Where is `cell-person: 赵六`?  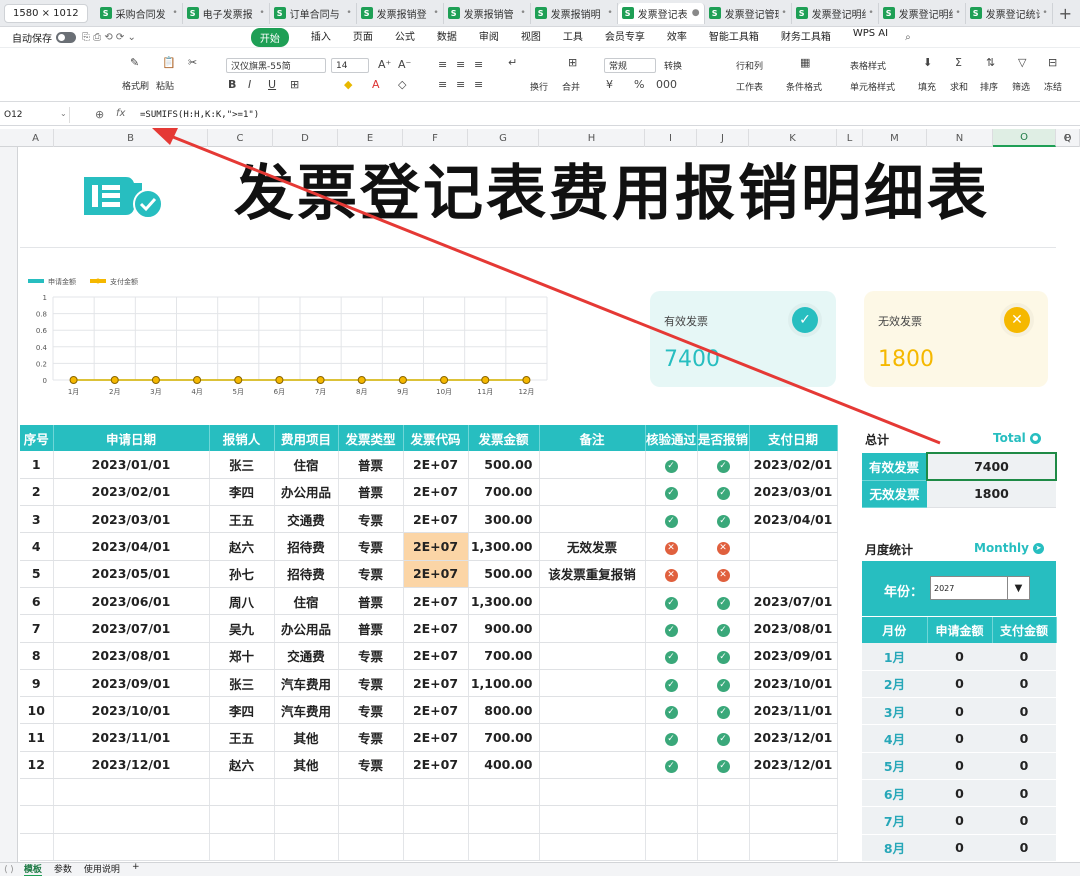 cell-person: 赵六 is located at coordinates (242, 546).